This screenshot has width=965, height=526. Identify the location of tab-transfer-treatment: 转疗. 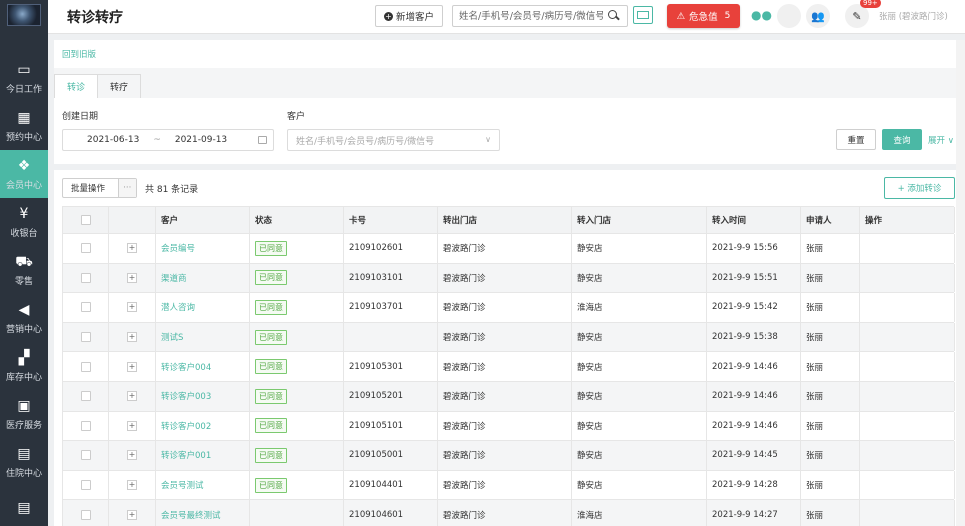
(119, 86).